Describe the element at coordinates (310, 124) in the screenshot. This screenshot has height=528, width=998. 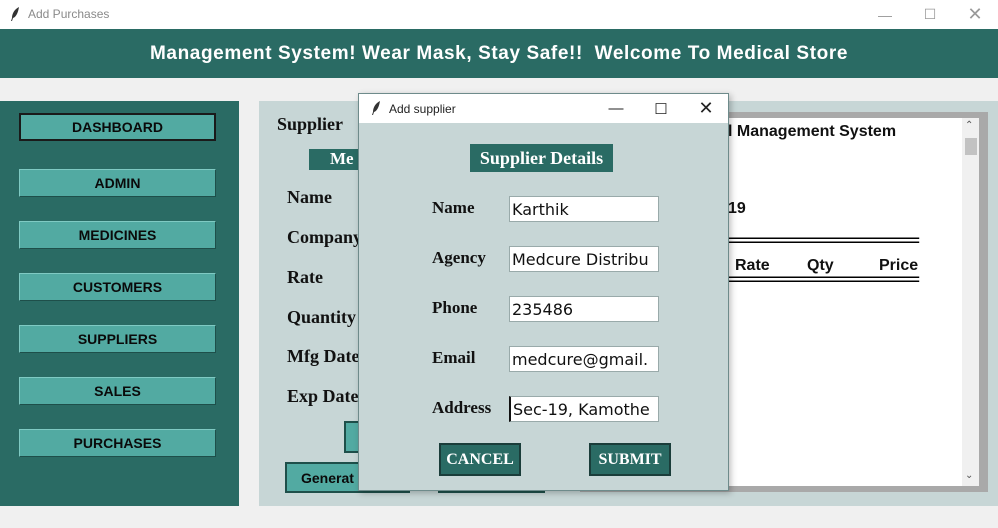
I see `form-heading: Supplier` at that location.